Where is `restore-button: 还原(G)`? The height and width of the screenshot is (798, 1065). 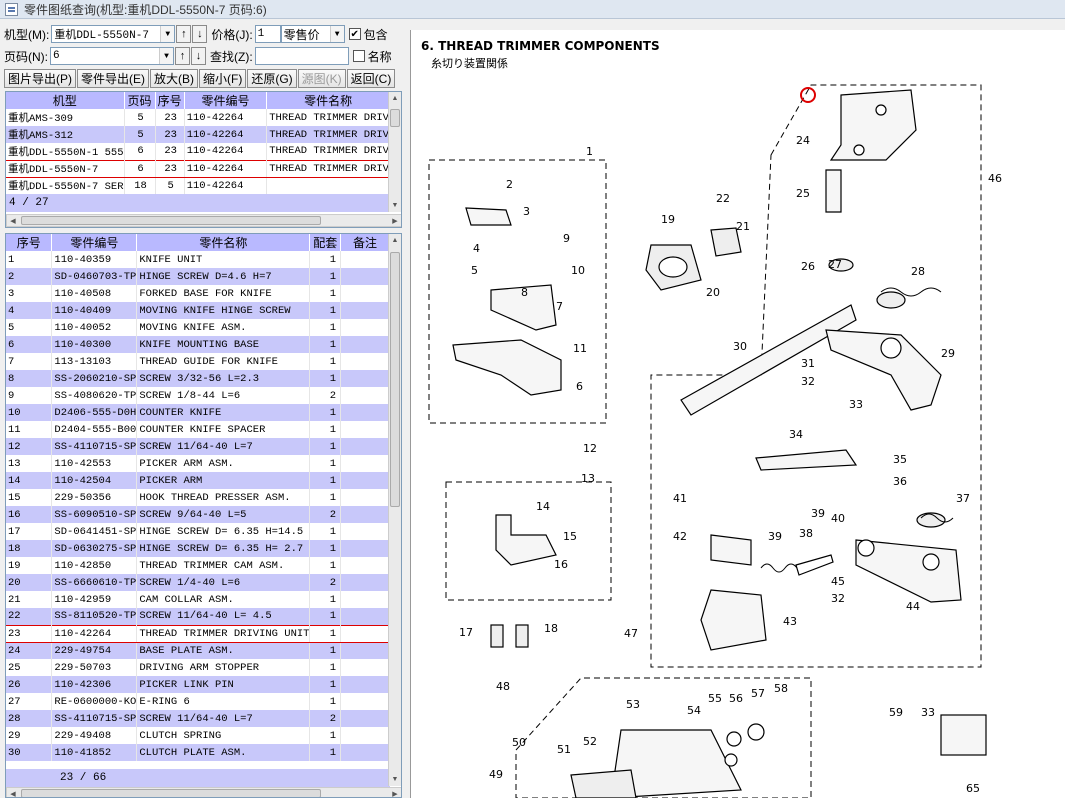
restore-button: 还原(G) is located at coordinates (272, 78).